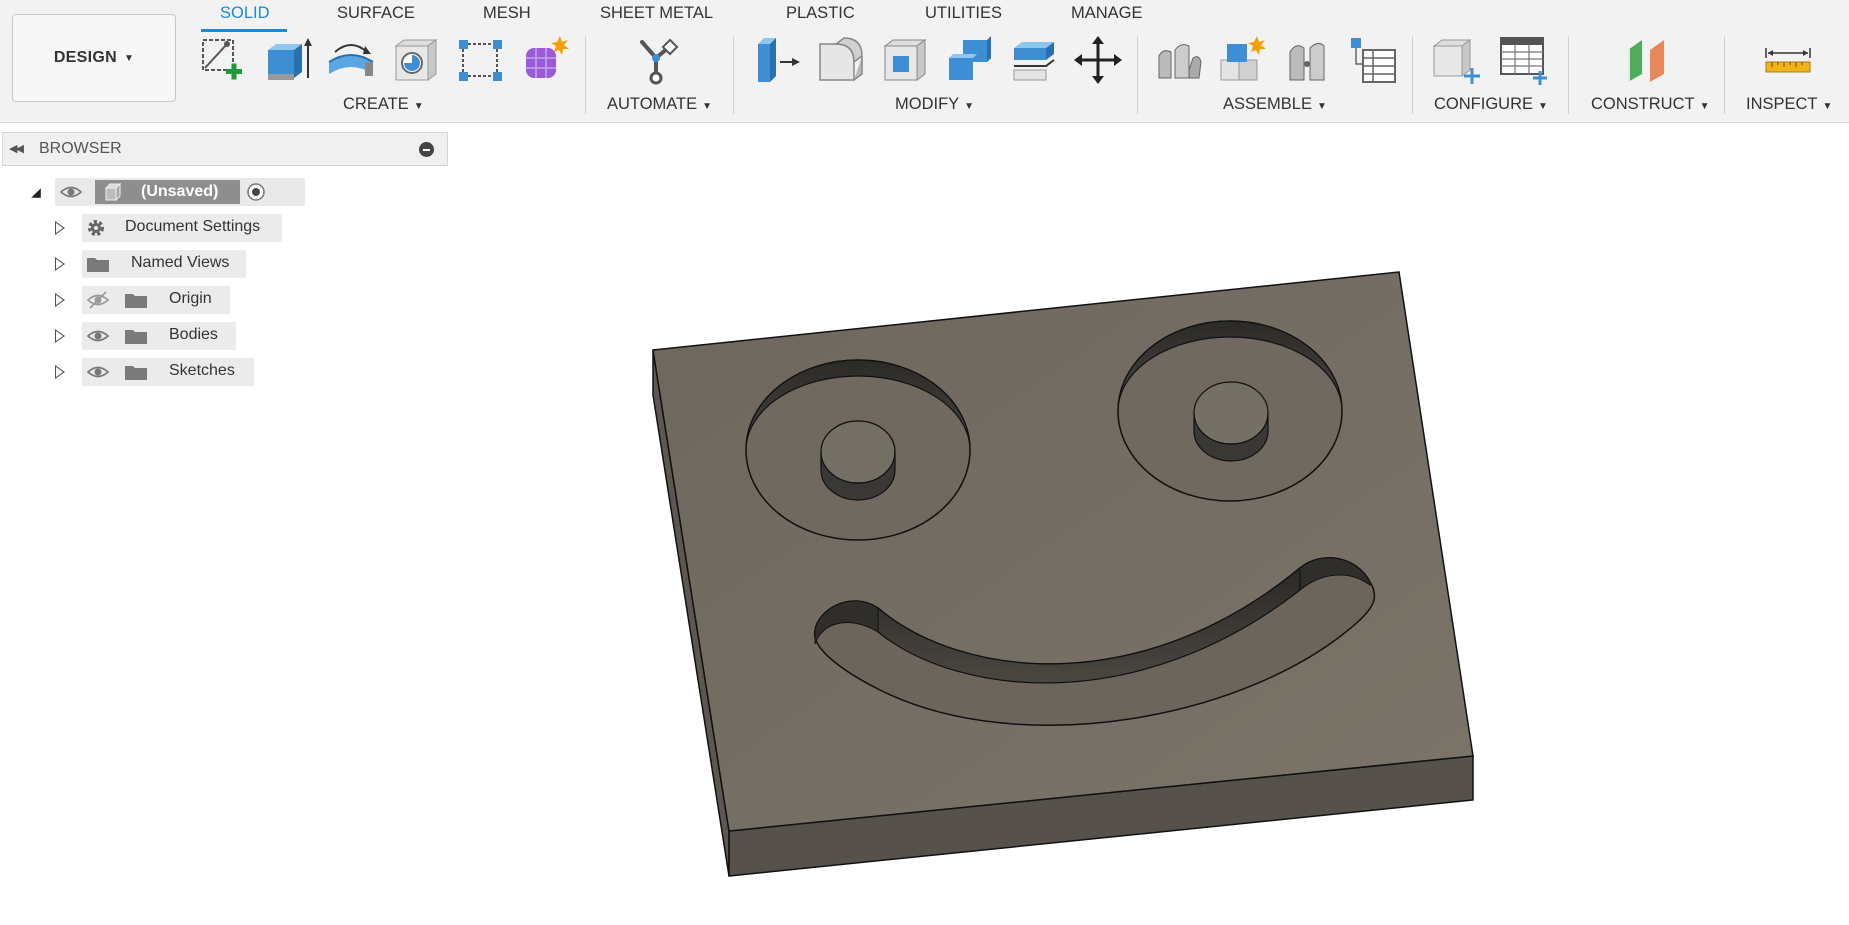 The image size is (1849, 925). I want to click on tree-item-document-settings: Document Settings, so click(169, 228).